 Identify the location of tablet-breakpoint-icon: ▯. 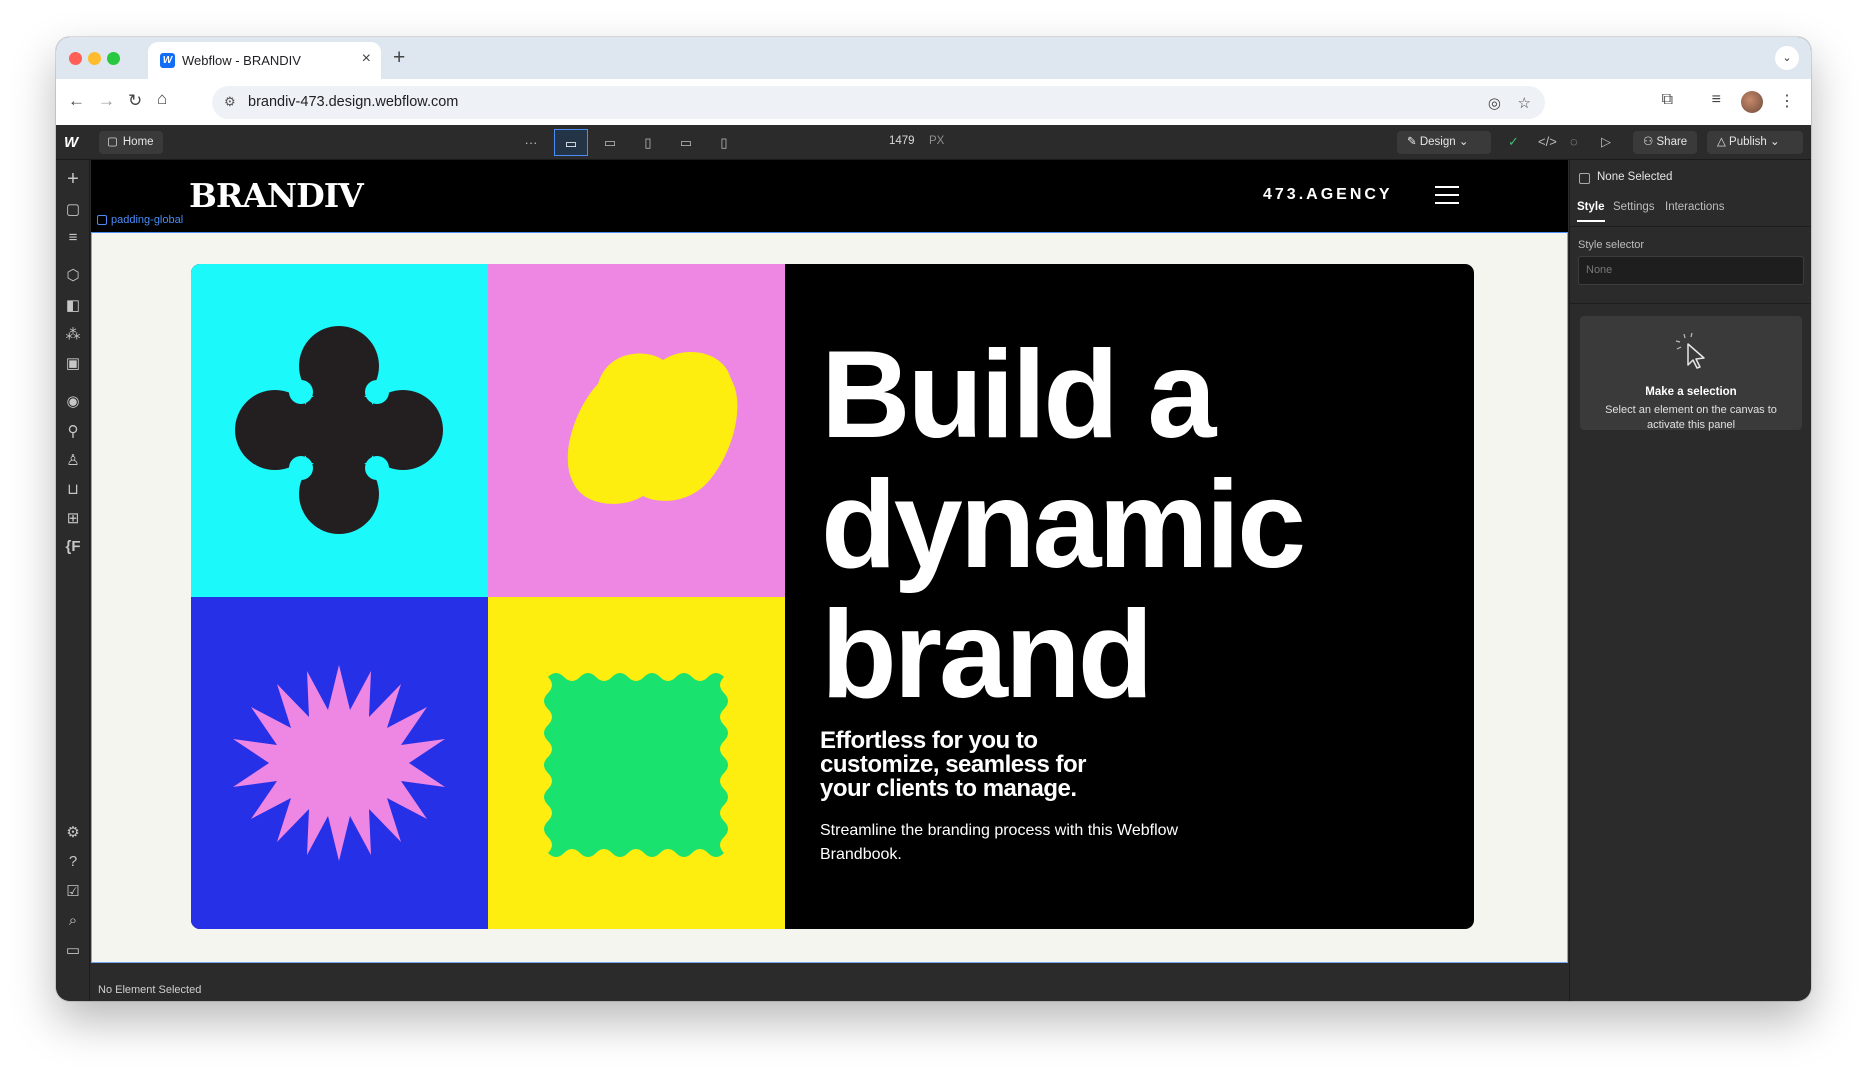
(648, 142).